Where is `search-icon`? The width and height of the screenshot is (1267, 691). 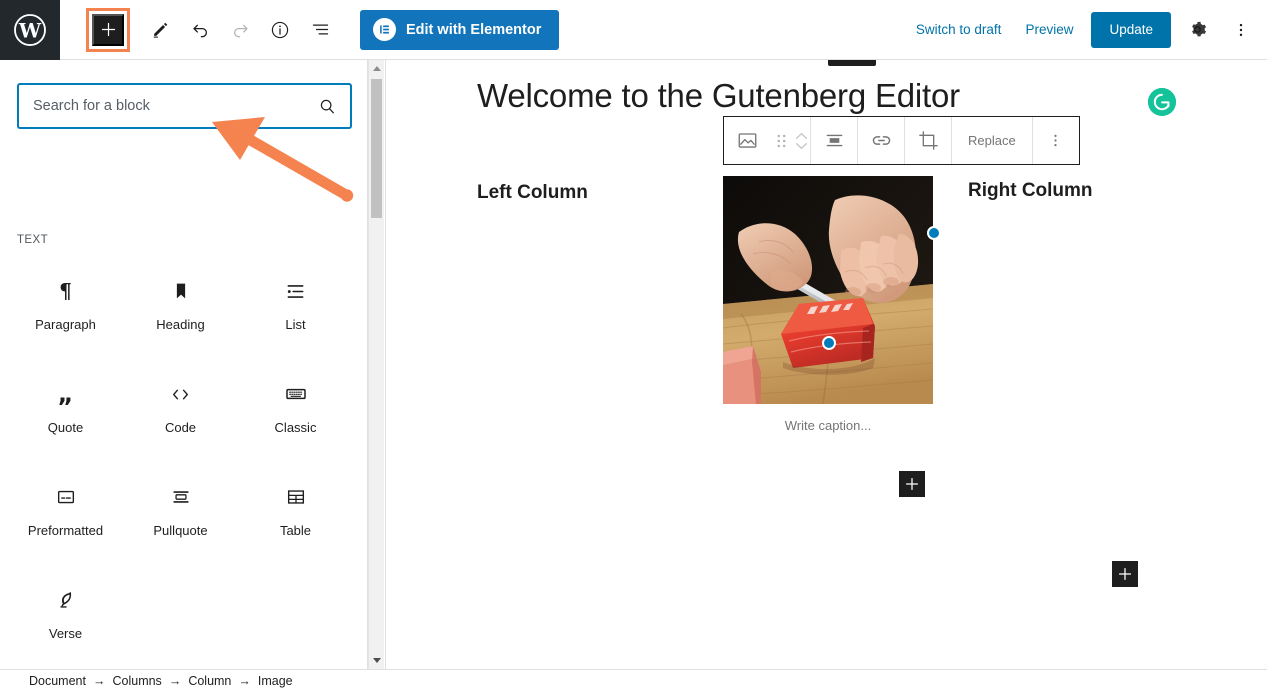 search-icon is located at coordinates (334, 106).